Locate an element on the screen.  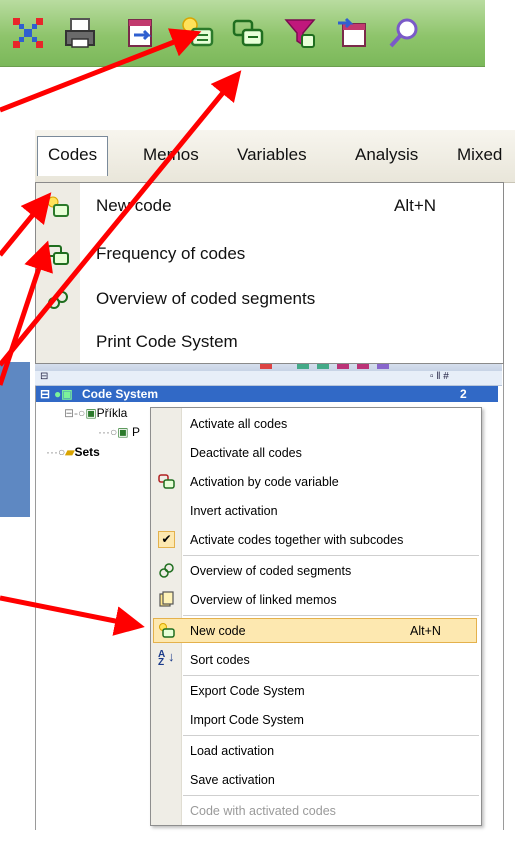
ctx-load-activation: Load activation is located at coordinates (316, 751).